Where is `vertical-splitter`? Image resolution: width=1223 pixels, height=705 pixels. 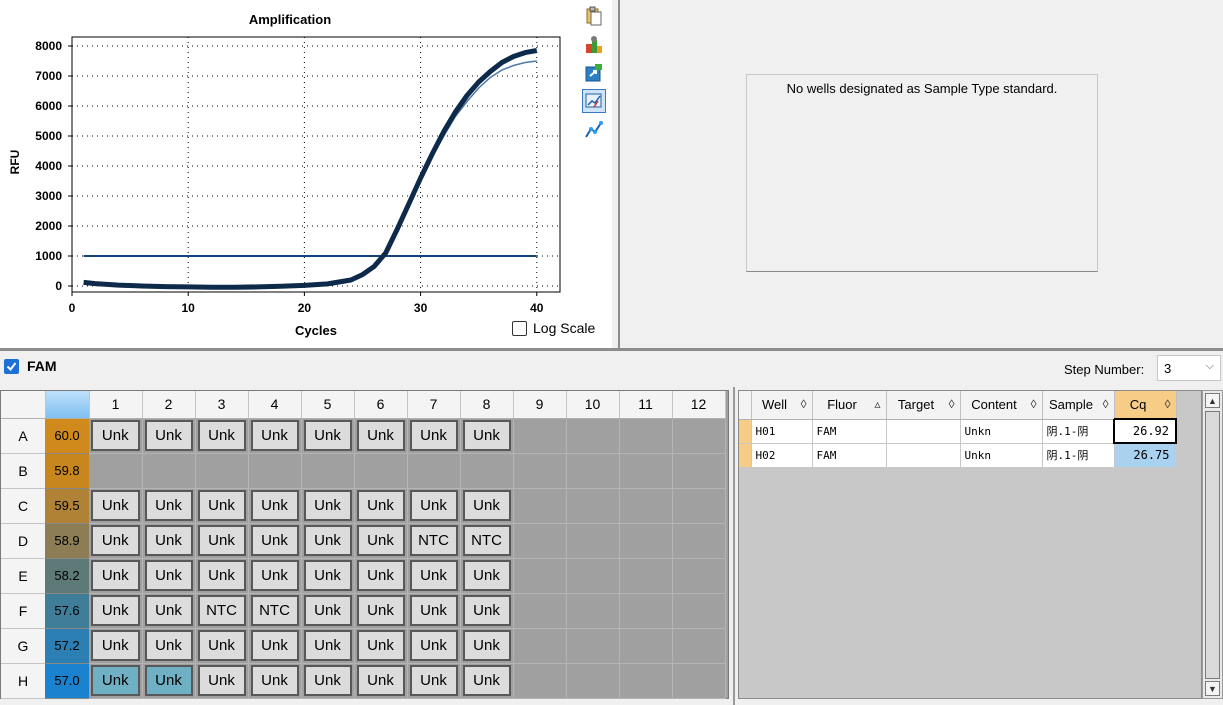 vertical-splitter is located at coordinates (617, 174).